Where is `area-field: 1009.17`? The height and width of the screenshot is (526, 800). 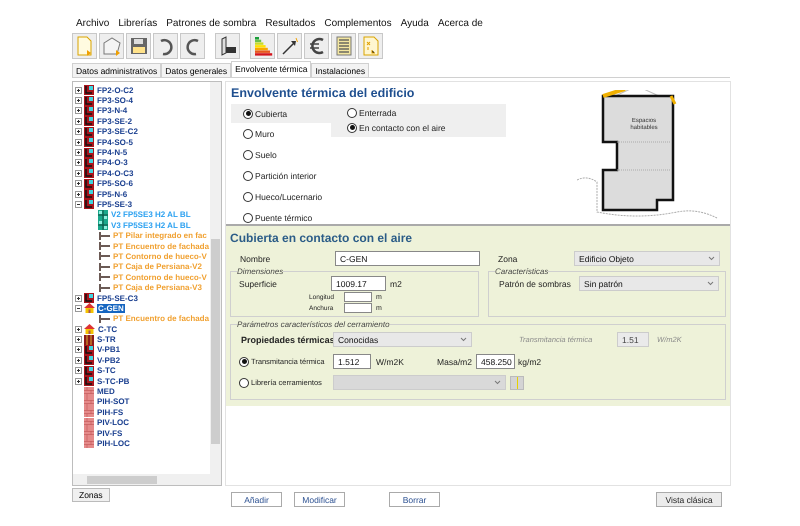 area-field: 1009.17 is located at coordinates (358, 283).